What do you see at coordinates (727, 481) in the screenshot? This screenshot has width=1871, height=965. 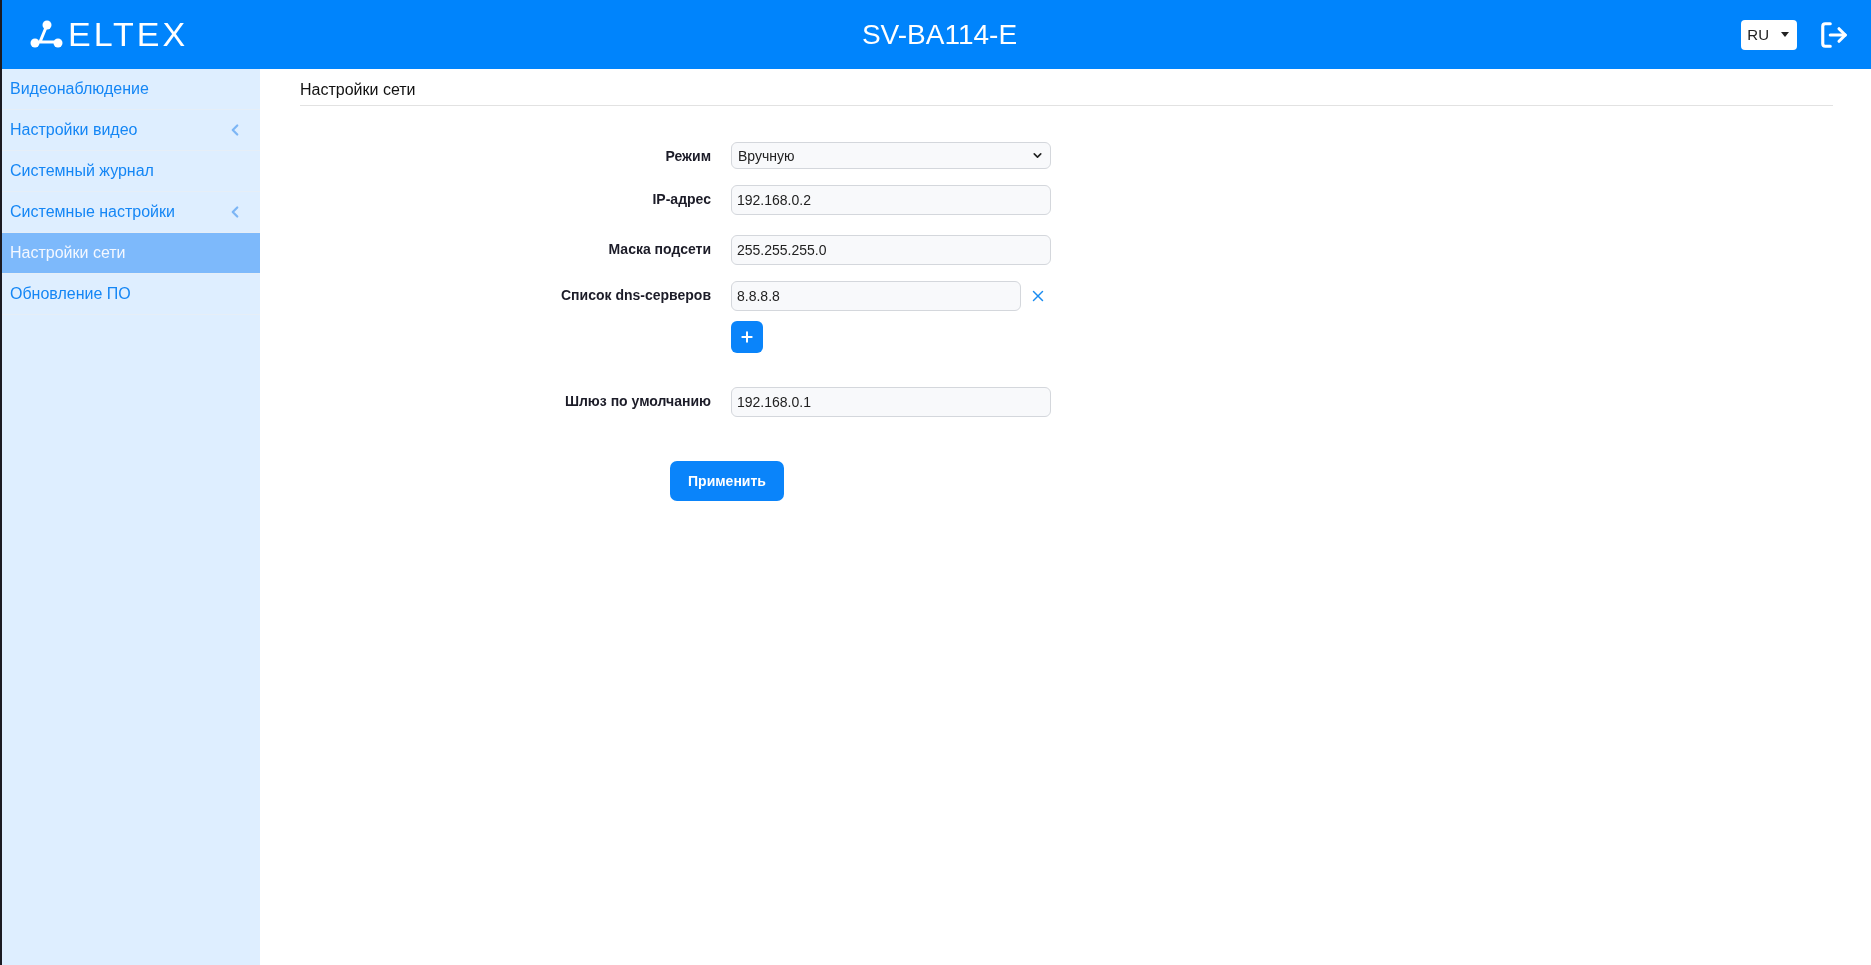 I see `apply-button: Применить` at bounding box center [727, 481].